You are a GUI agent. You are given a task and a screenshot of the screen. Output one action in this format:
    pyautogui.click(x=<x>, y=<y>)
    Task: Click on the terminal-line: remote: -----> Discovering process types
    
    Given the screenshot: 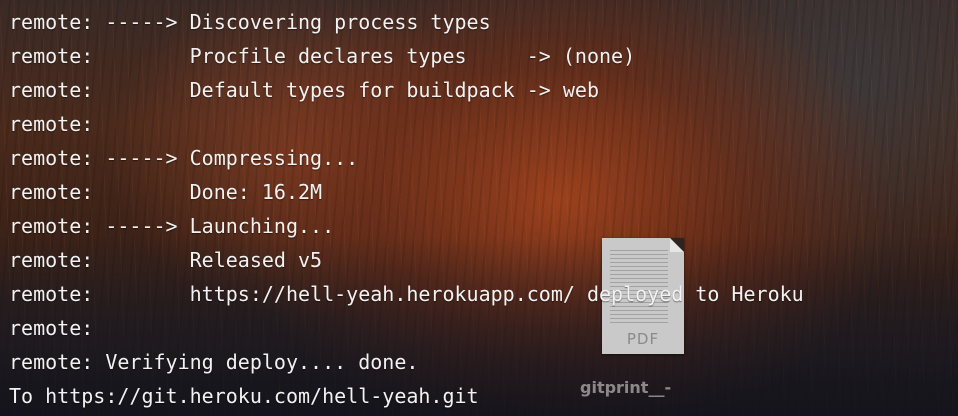 What is the action you would take?
    pyautogui.click(x=250, y=22)
    